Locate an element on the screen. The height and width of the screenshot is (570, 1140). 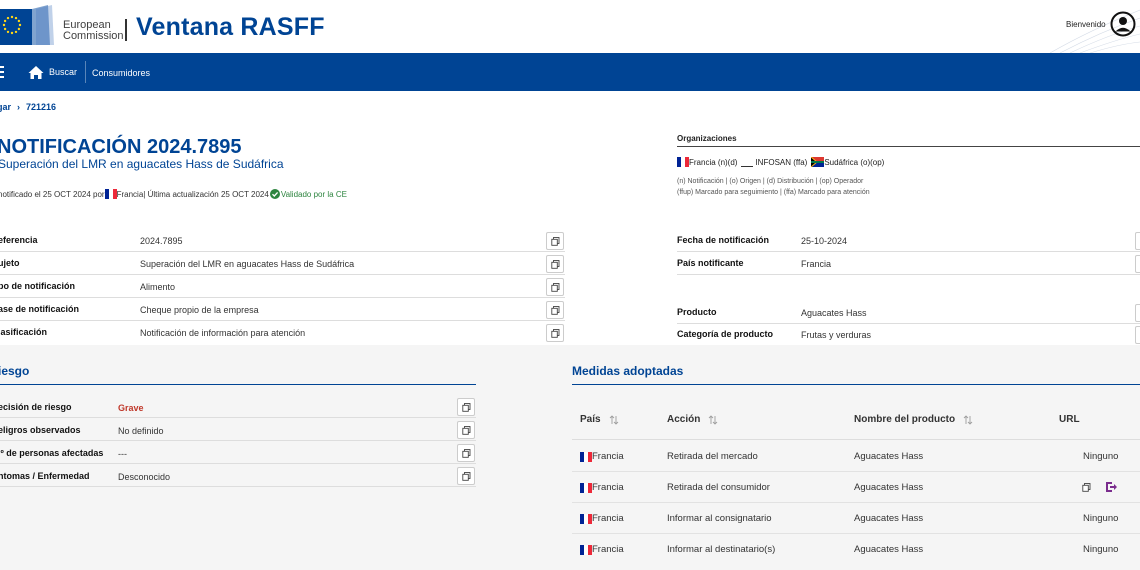
detail-label: Producto is located at coordinates (697, 312).